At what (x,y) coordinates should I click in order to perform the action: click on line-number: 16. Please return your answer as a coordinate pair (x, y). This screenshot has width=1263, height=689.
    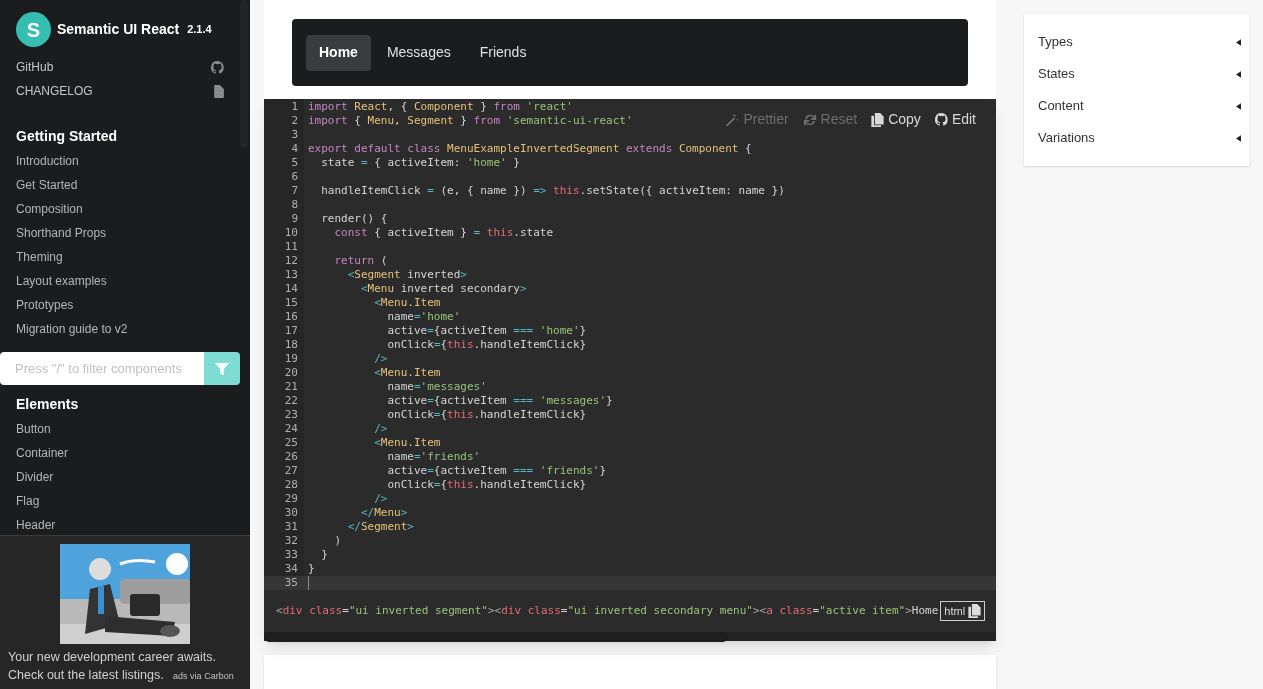
    Looking at the image, I should click on (290, 317).